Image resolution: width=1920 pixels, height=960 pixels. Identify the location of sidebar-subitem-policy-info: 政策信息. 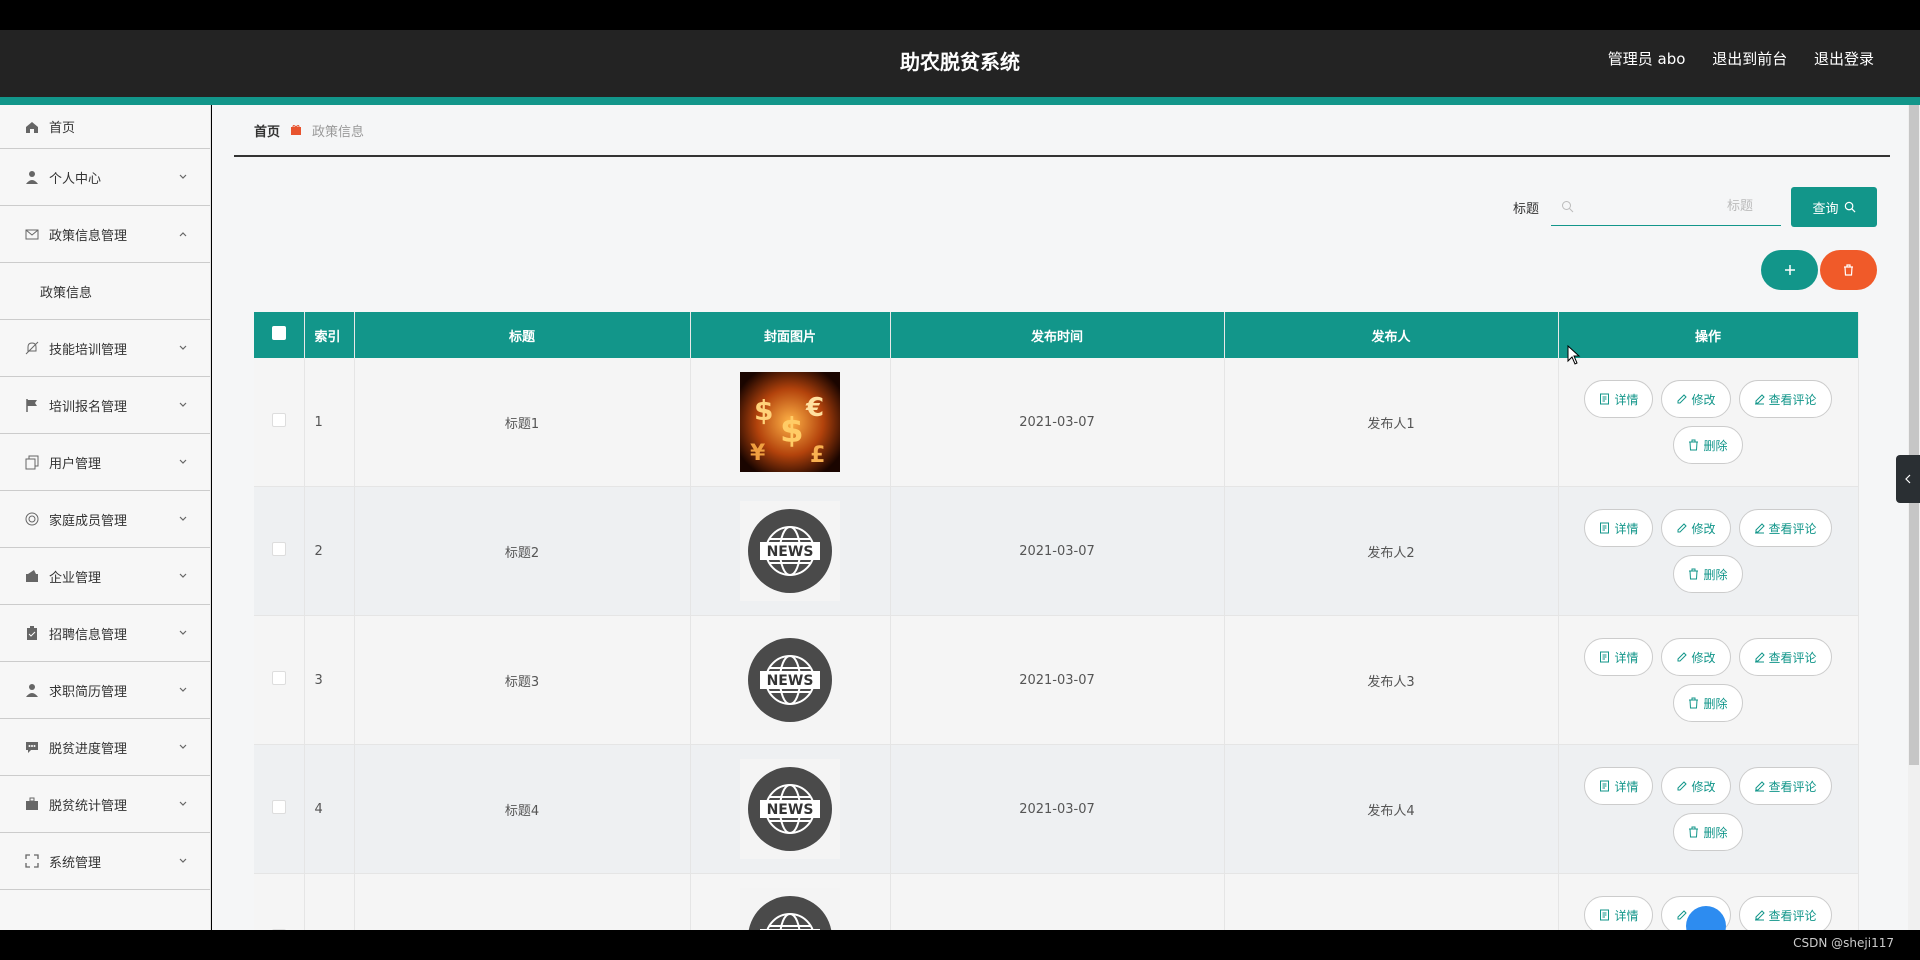
(105, 291).